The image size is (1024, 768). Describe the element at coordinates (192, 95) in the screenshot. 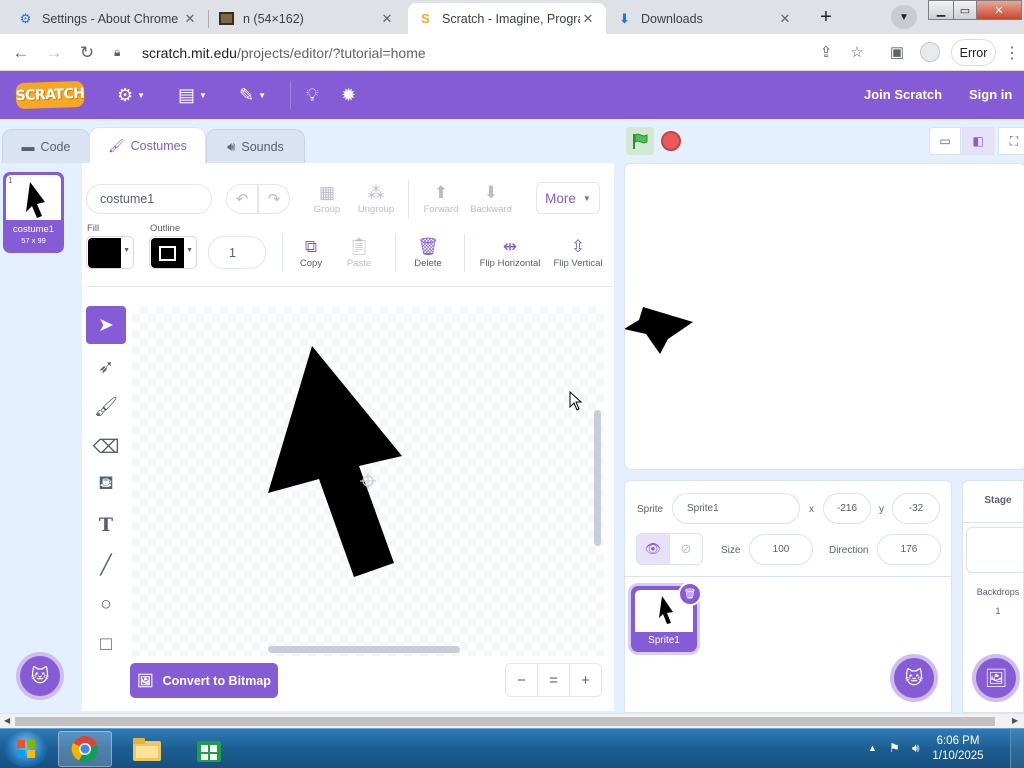

I see `file-menu: ▤ ▼` at that location.